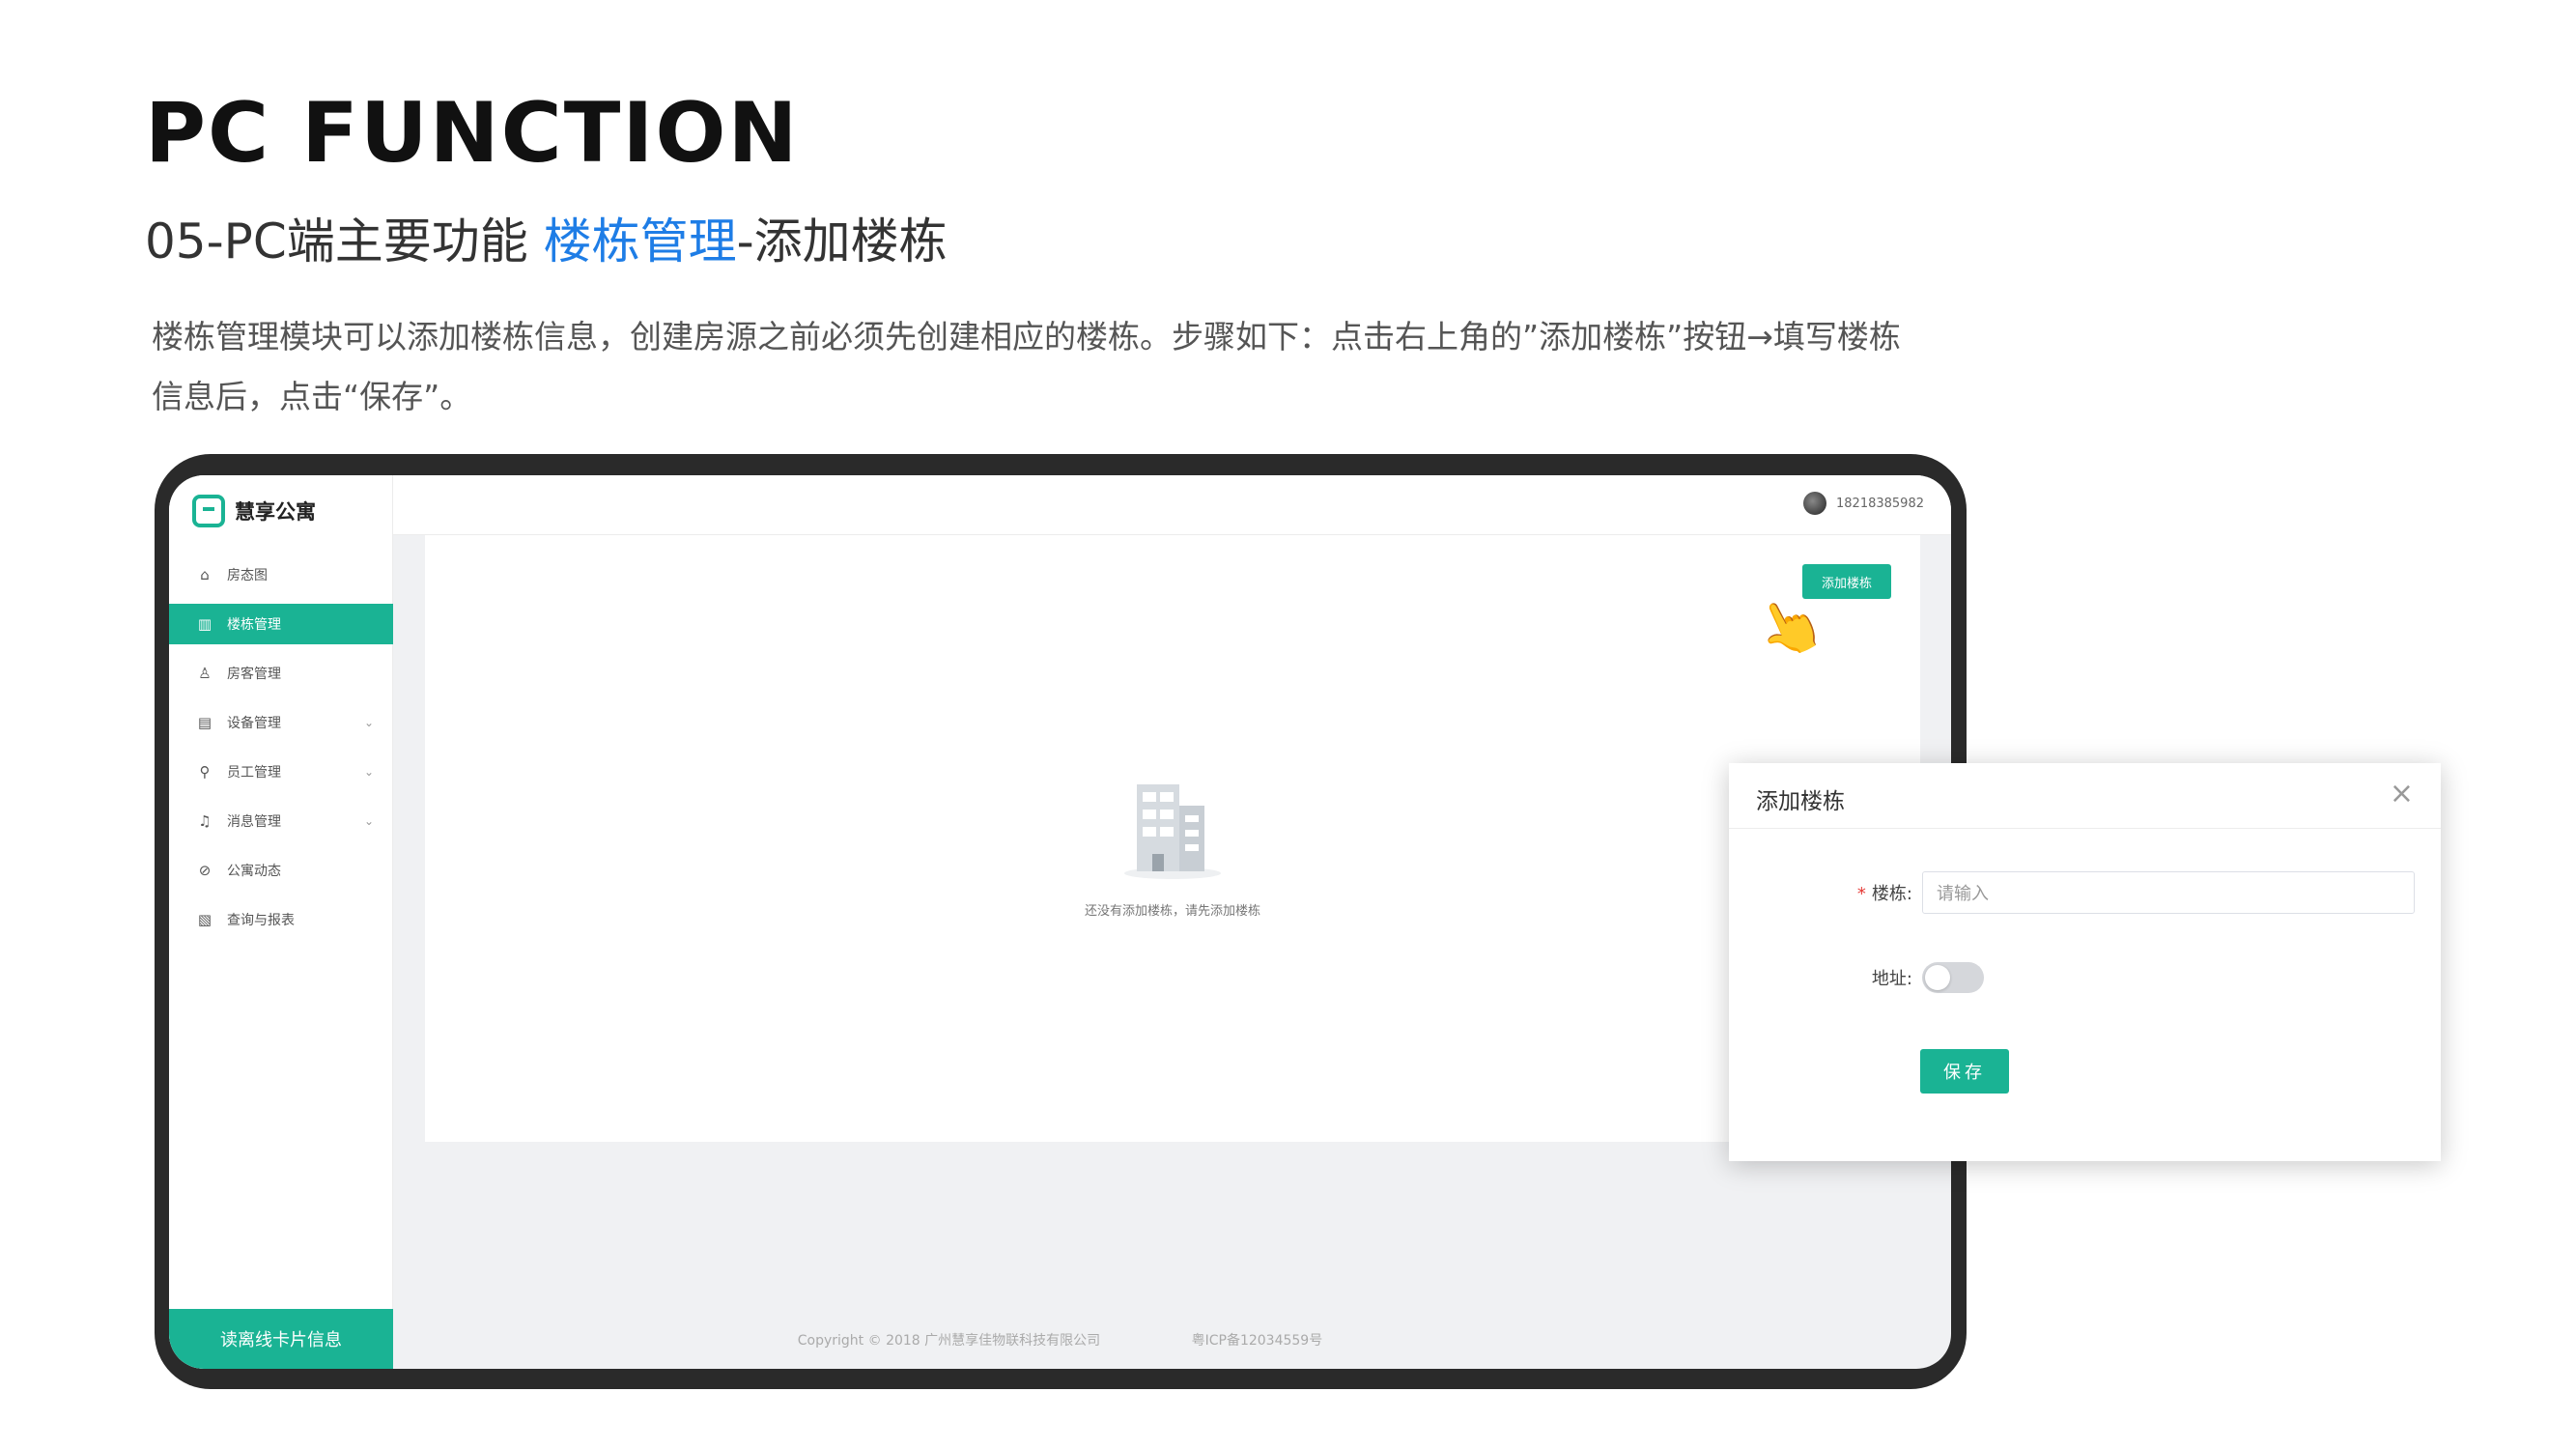  What do you see at coordinates (472, 133) in the screenshot?
I see `page-title: PC FUNCTION` at bounding box center [472, 133].